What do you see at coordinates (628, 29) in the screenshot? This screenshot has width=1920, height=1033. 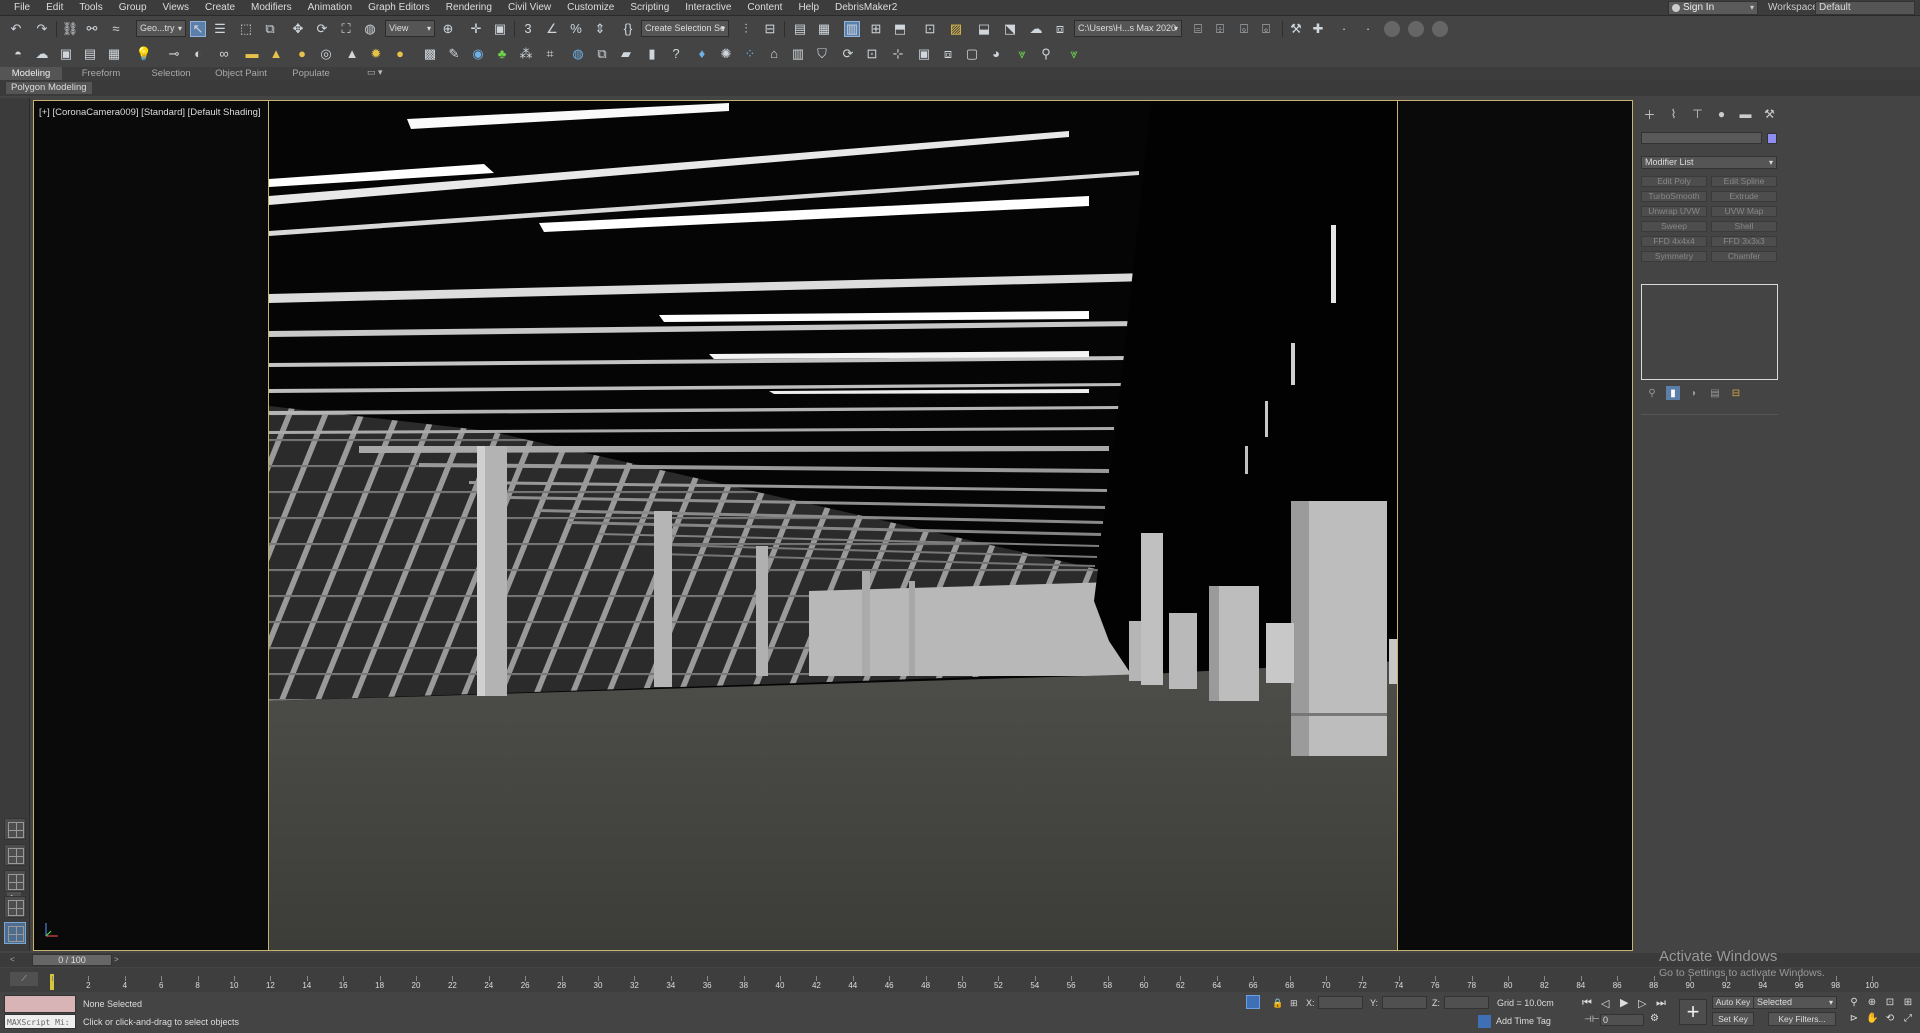 I see `edit-named-selection-icon: {}` at bounding box center [628, 29].